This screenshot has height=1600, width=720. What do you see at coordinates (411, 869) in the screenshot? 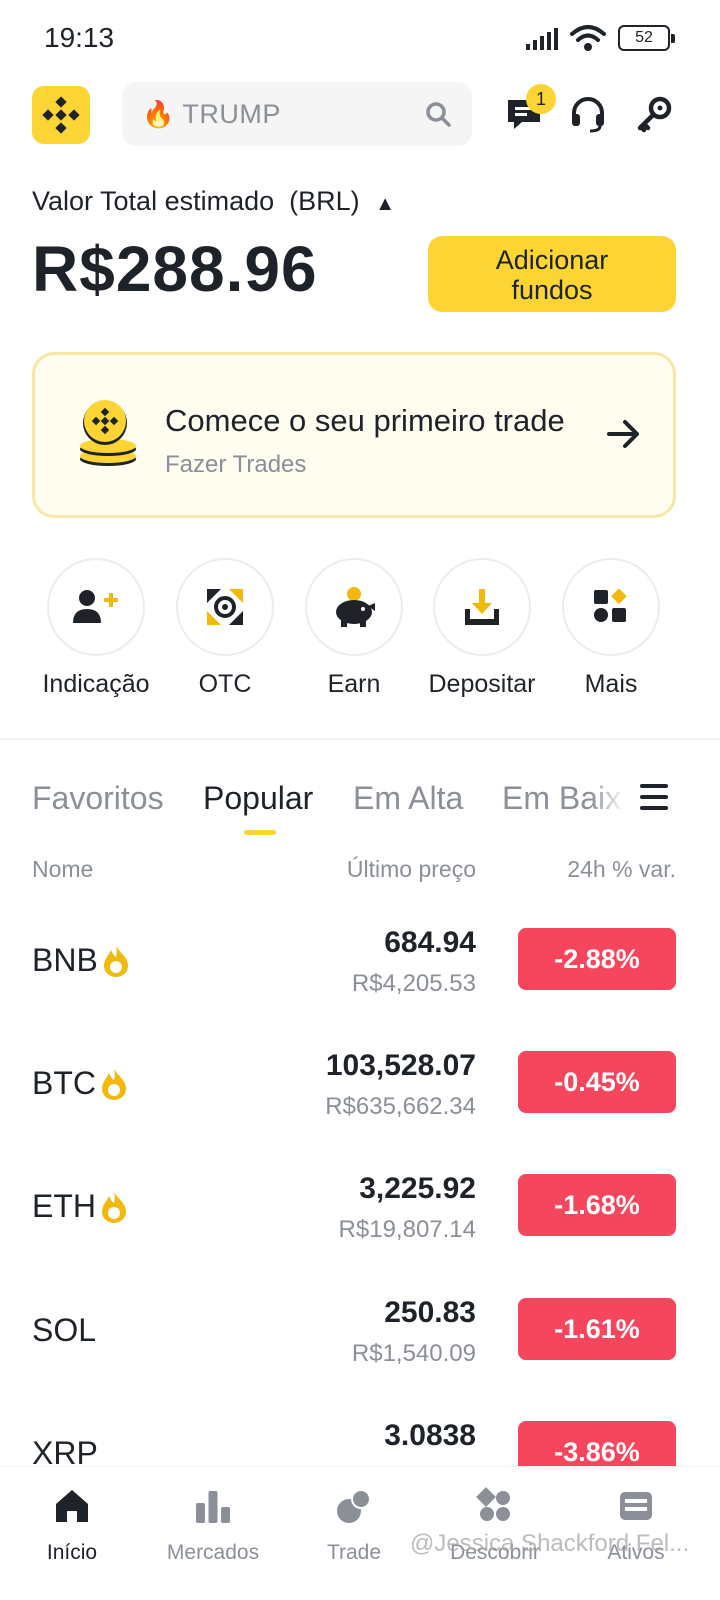
I see `column-last-price: Último preço` at bounding box center [411, 869].